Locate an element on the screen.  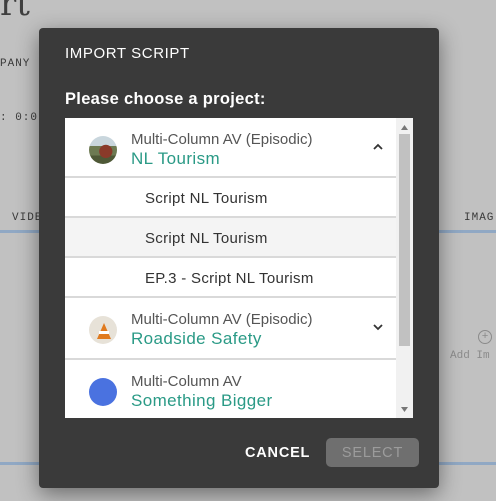
chevron-up-icon is located at coordinates (378, 147).